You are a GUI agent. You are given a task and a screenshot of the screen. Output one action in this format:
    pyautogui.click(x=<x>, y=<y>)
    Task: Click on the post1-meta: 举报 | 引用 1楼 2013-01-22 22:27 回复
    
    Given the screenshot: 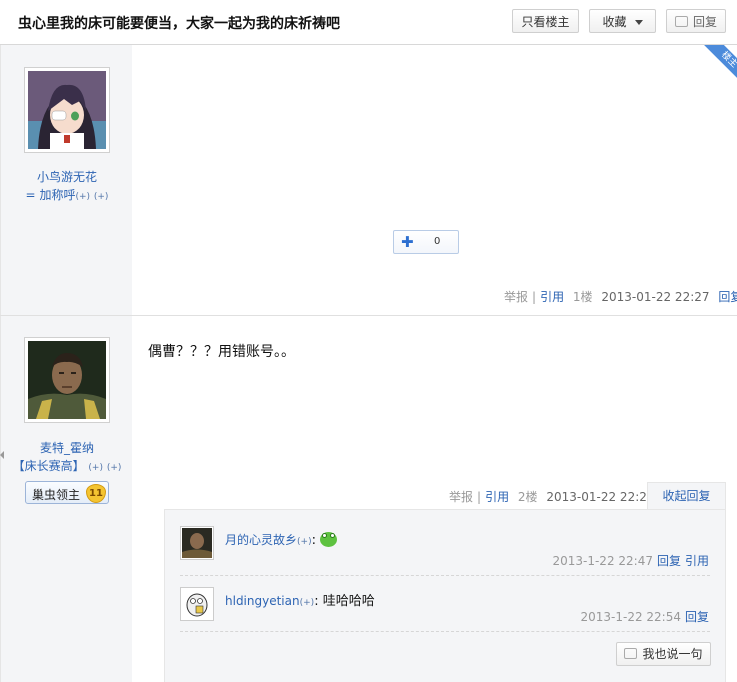 What is the action you would take?
    pyautogui.click(x=620, y=296)
    